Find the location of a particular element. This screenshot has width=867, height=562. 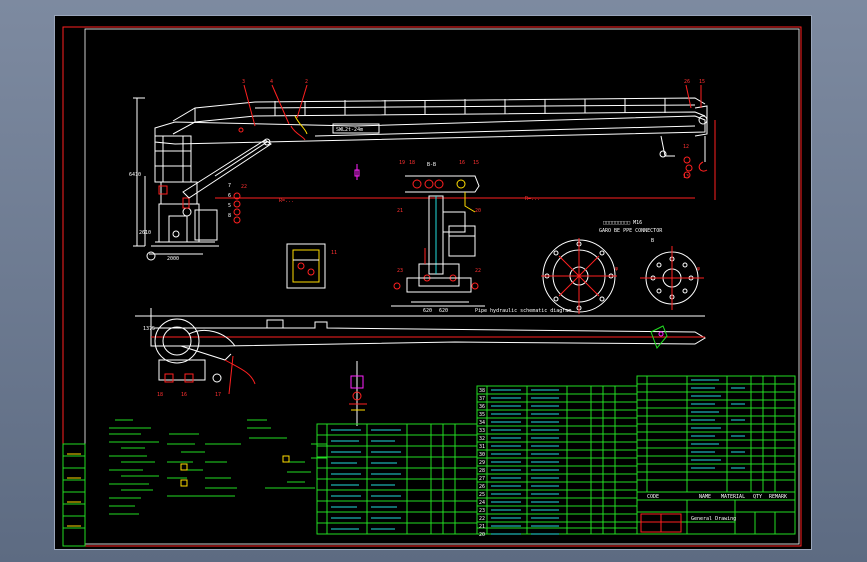

title-header-name: NAME is located at coordinates (705, 497).